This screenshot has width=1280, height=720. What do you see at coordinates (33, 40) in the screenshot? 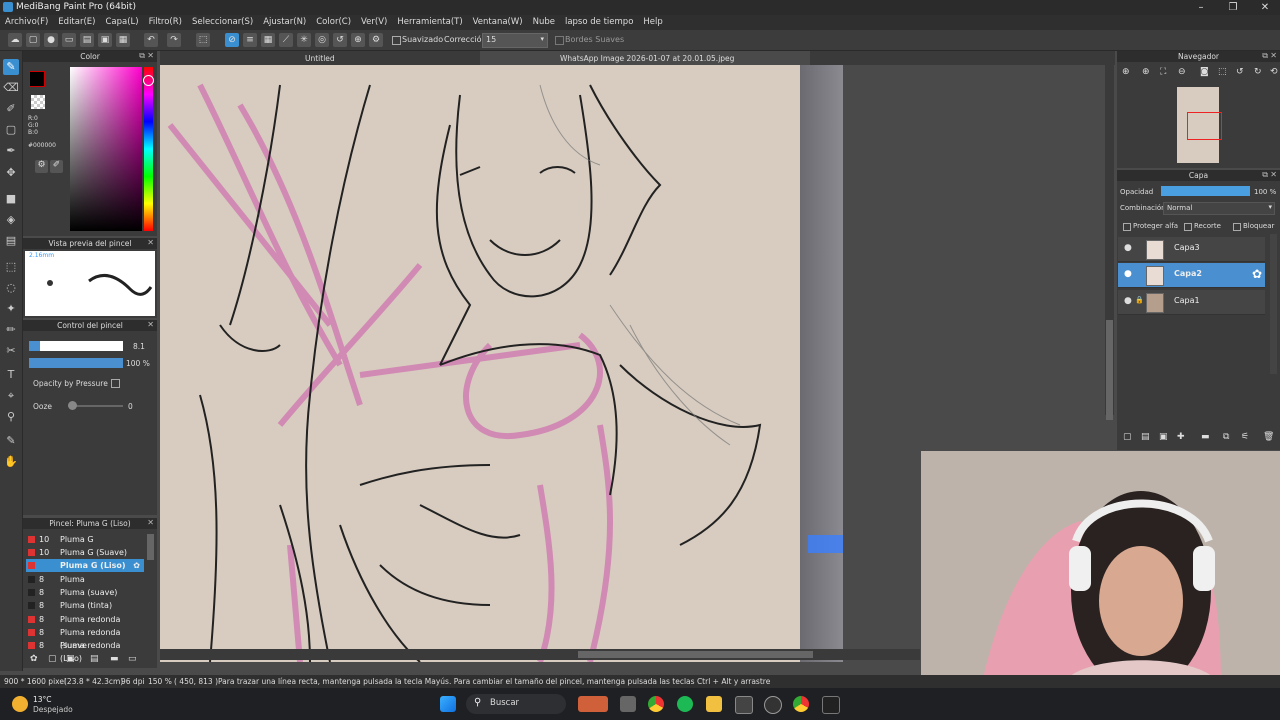
I see `new-file-icon: ▢` at bounding box center [33, 40].